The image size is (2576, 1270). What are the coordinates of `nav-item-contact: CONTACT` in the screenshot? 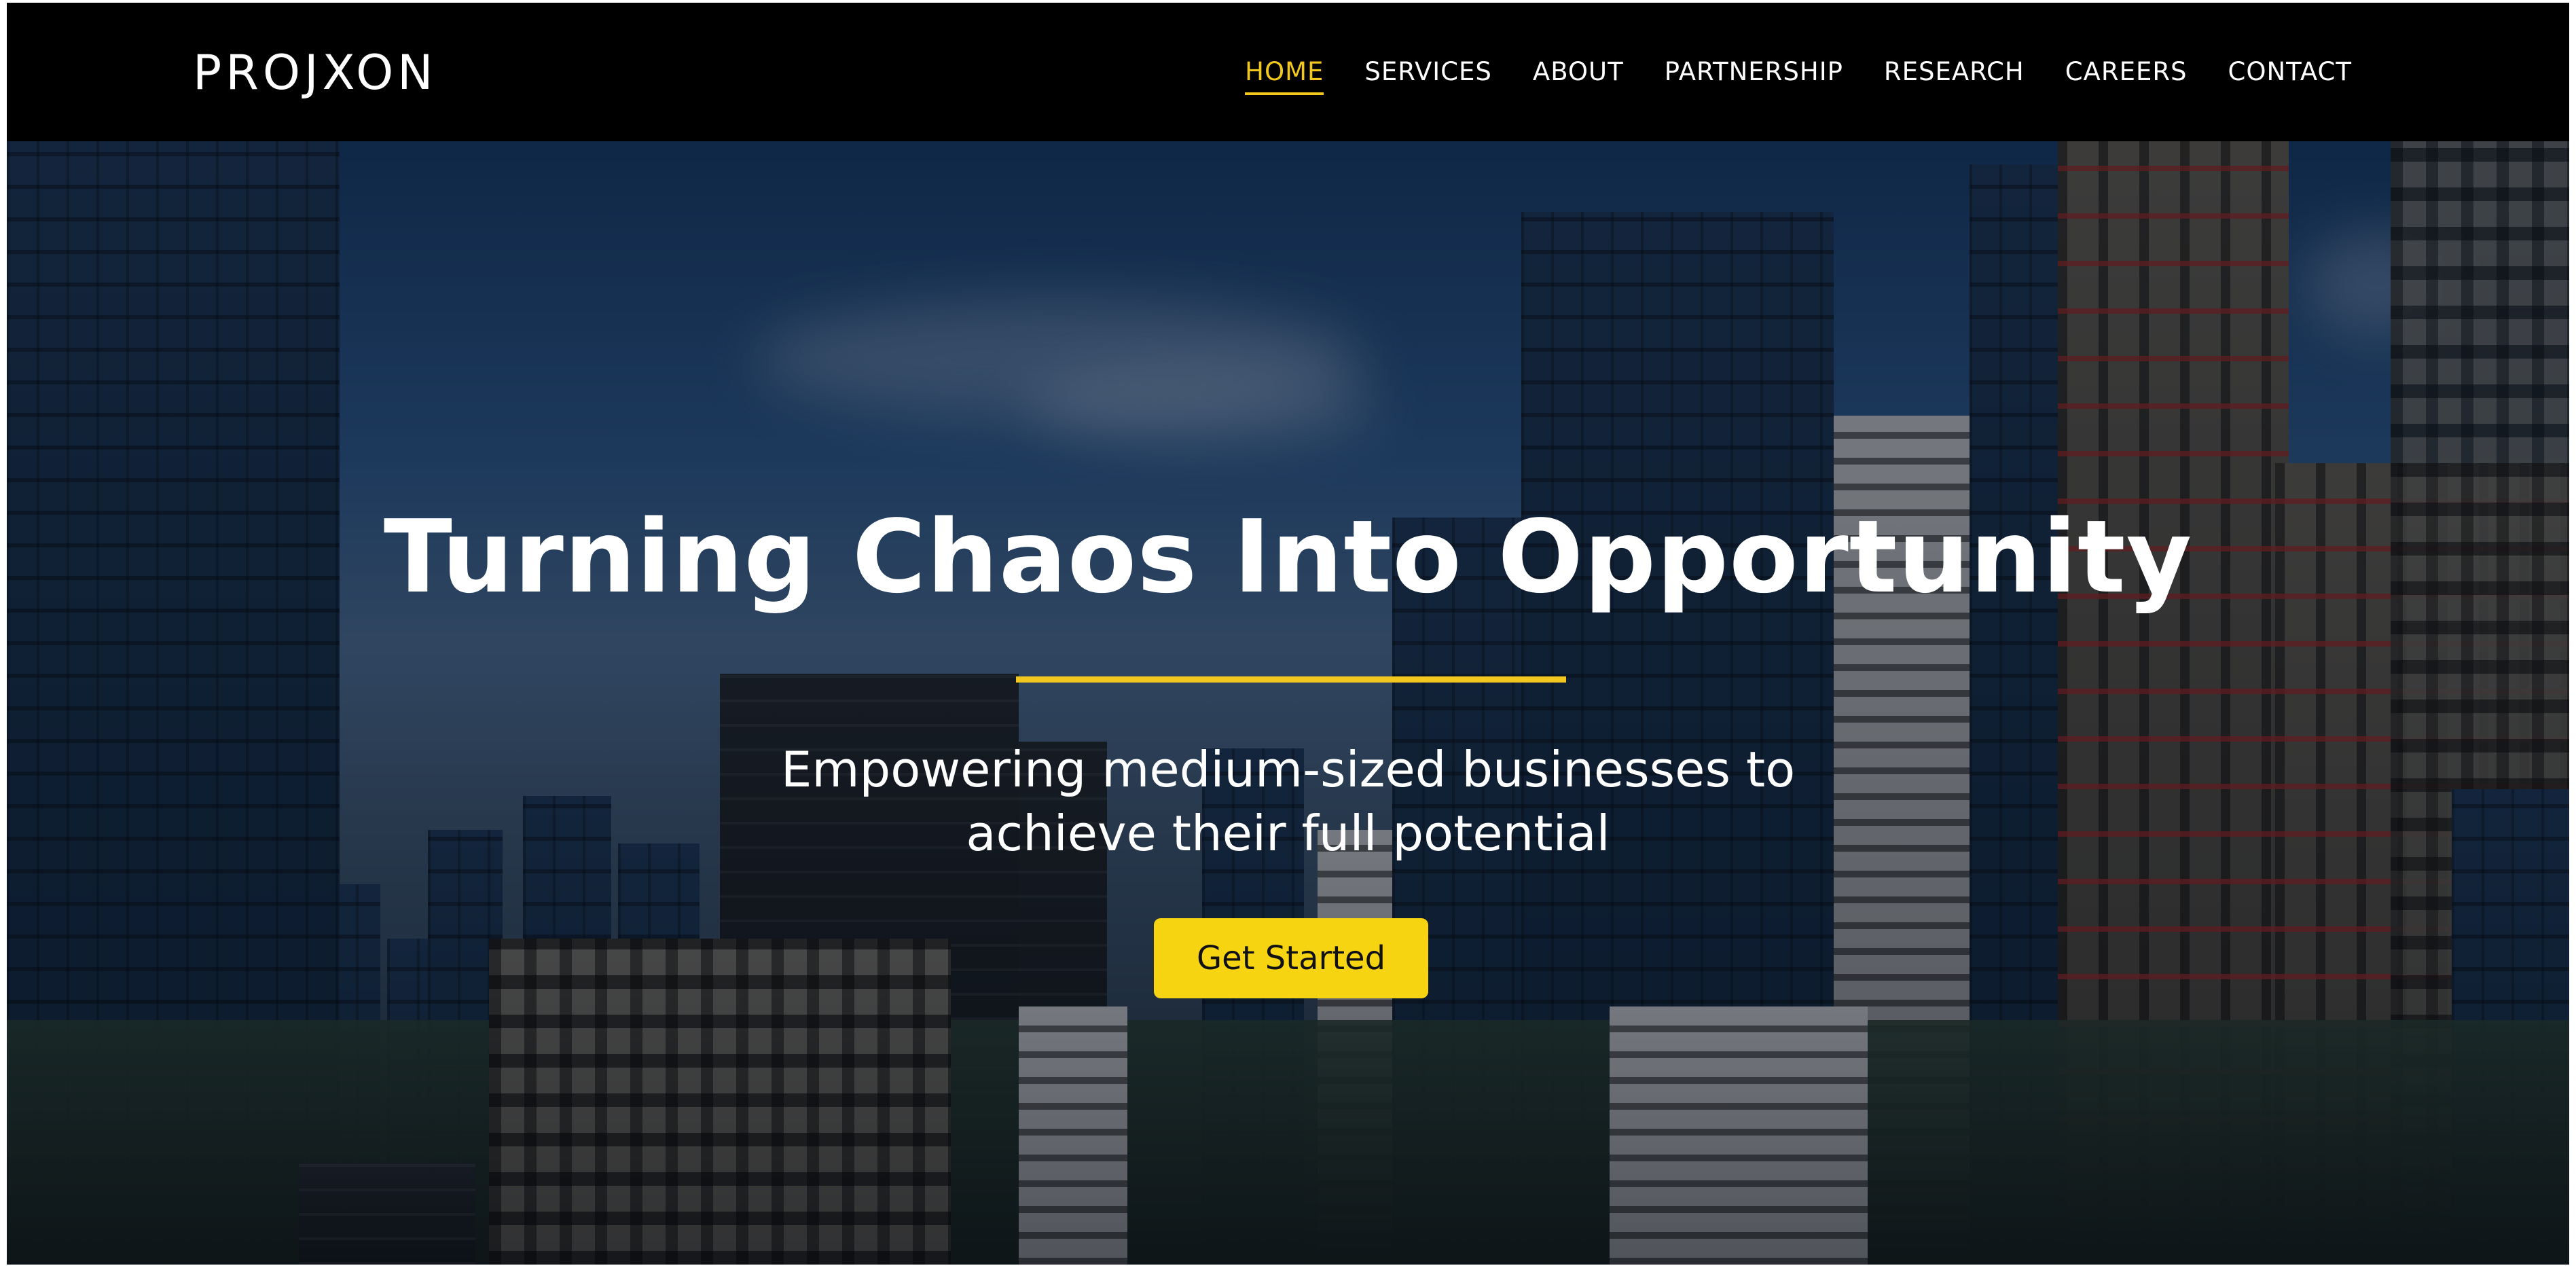 It's located at (2290, 76).